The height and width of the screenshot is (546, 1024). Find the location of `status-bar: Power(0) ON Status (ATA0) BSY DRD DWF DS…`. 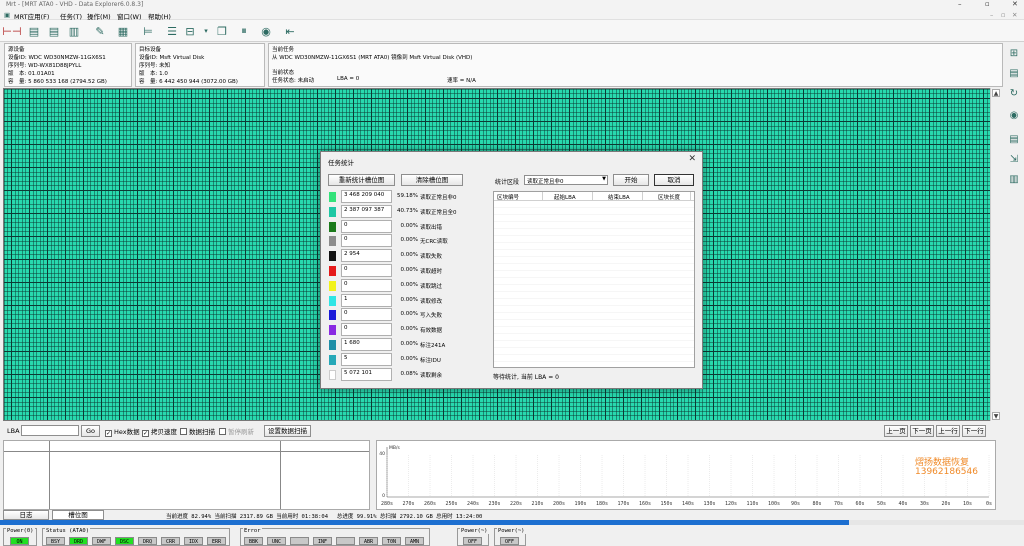

status-bar: Power(0) ON Status (ATA0) BSY DRD DWF DS… is located at coordinates (512, 536).